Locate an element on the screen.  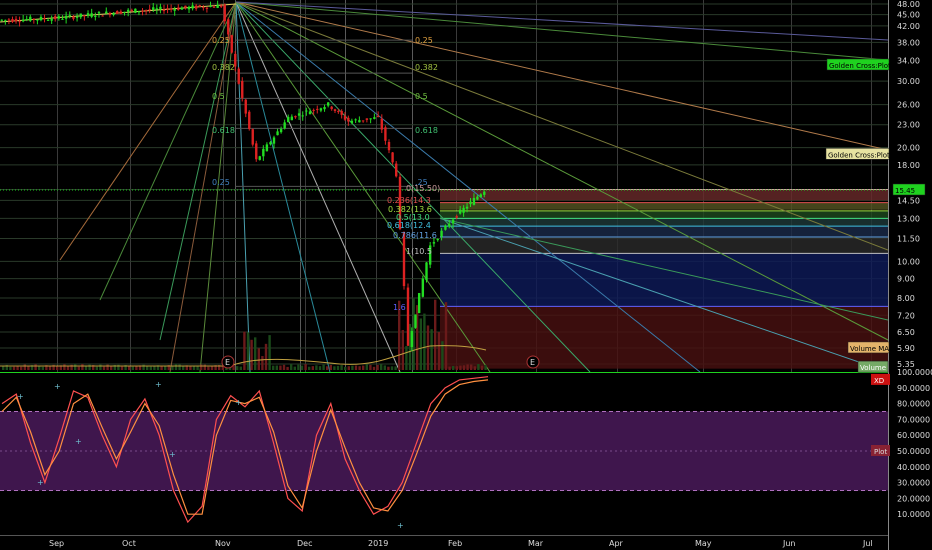
oscillator-tick-label: 100.0000 is located at coordinates (914, 372).